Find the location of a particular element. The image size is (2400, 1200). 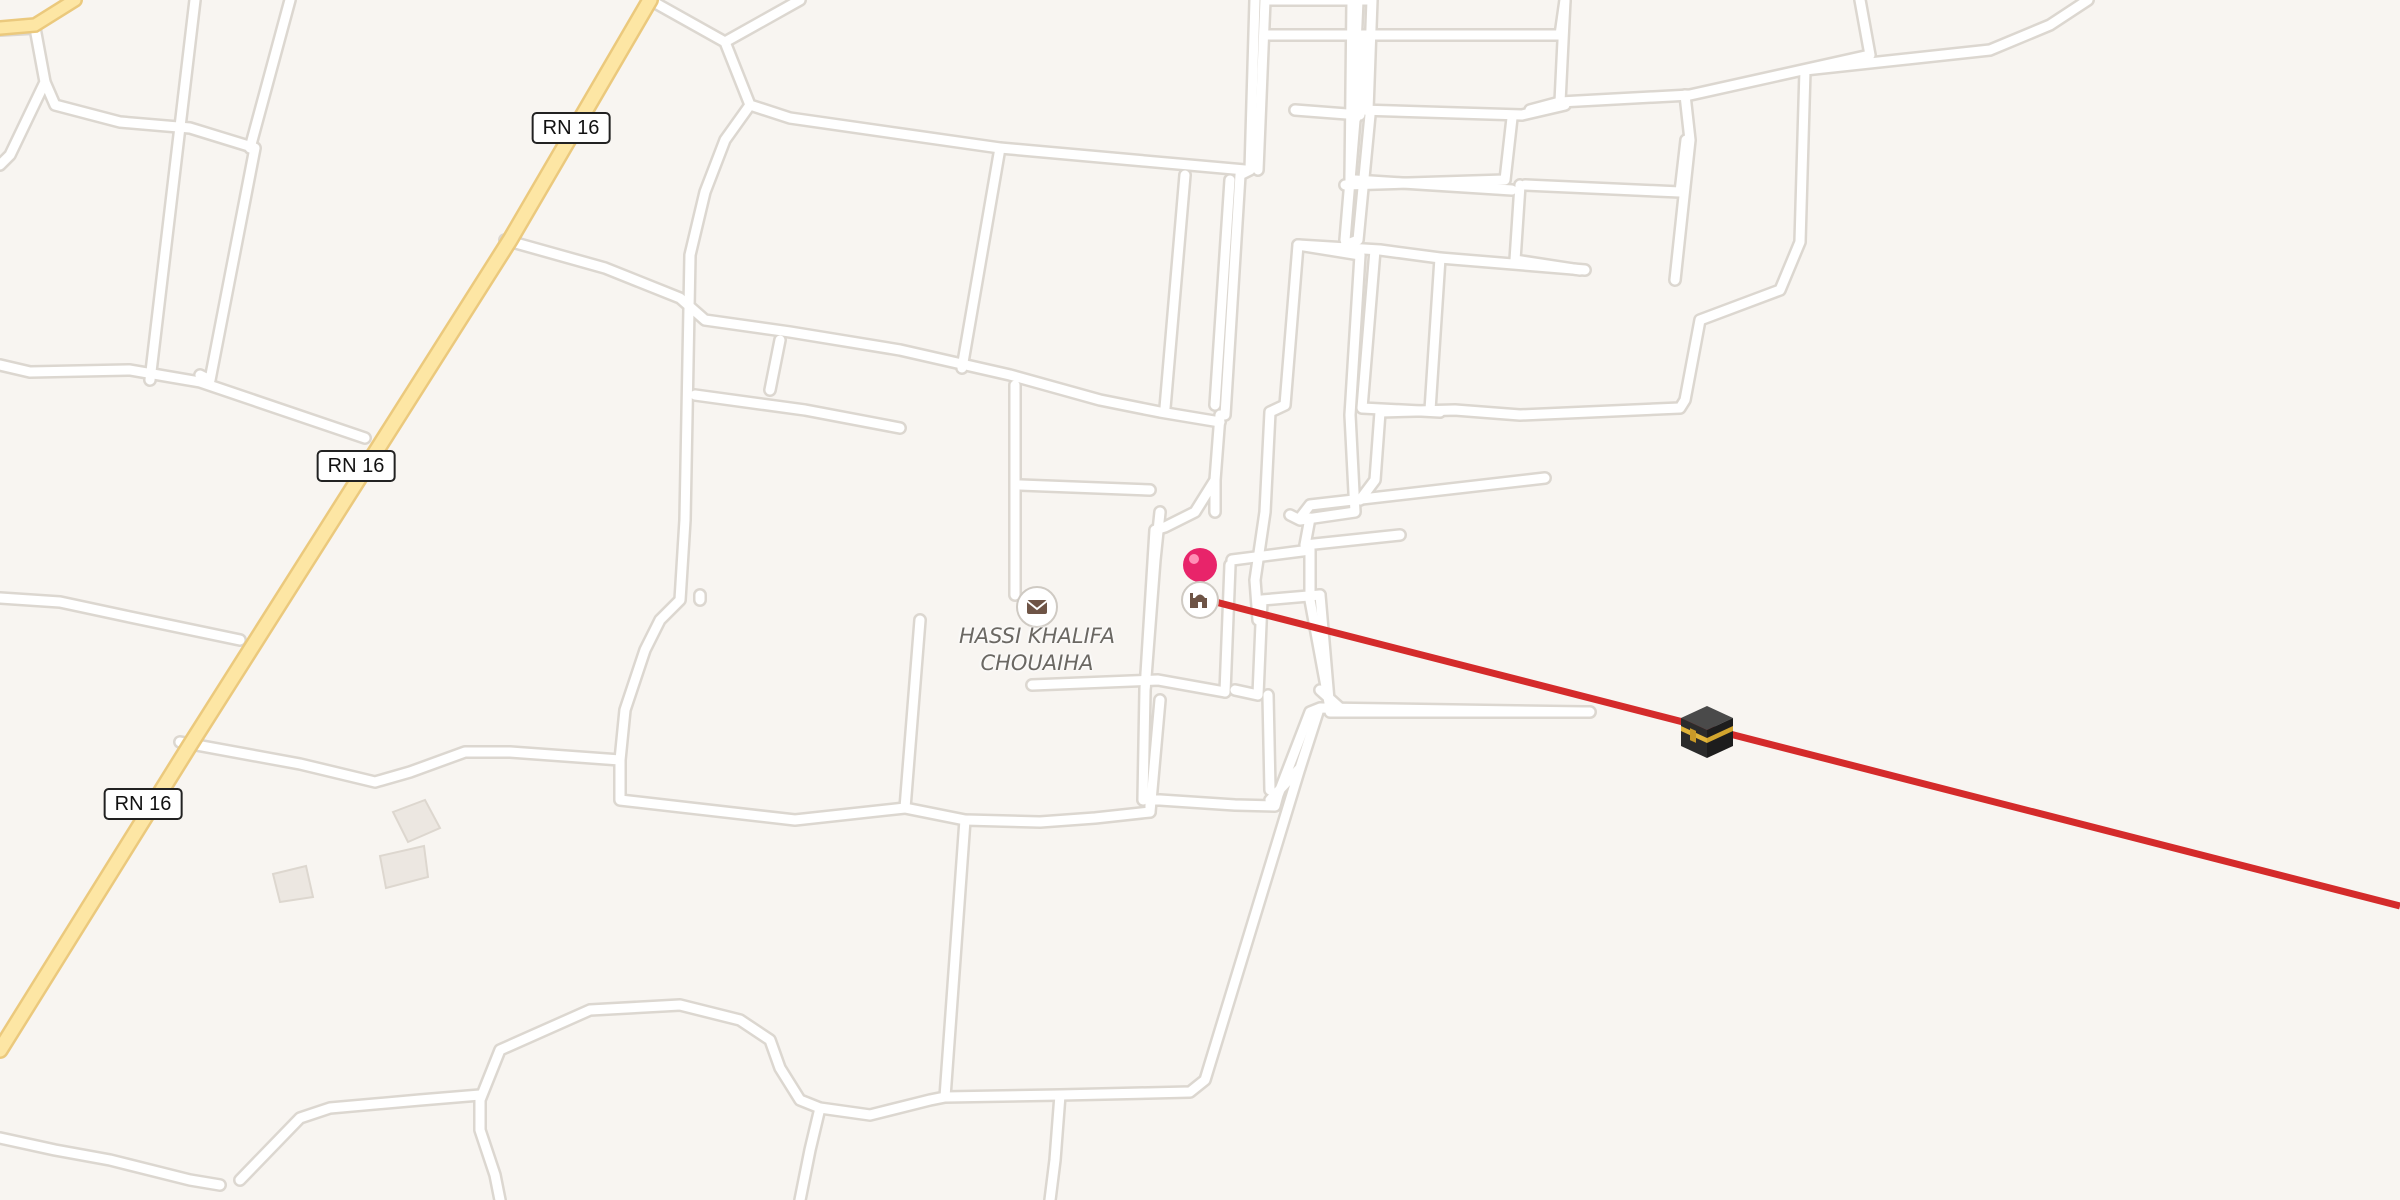

mosque-icon is located at coordinates (1200, 600).